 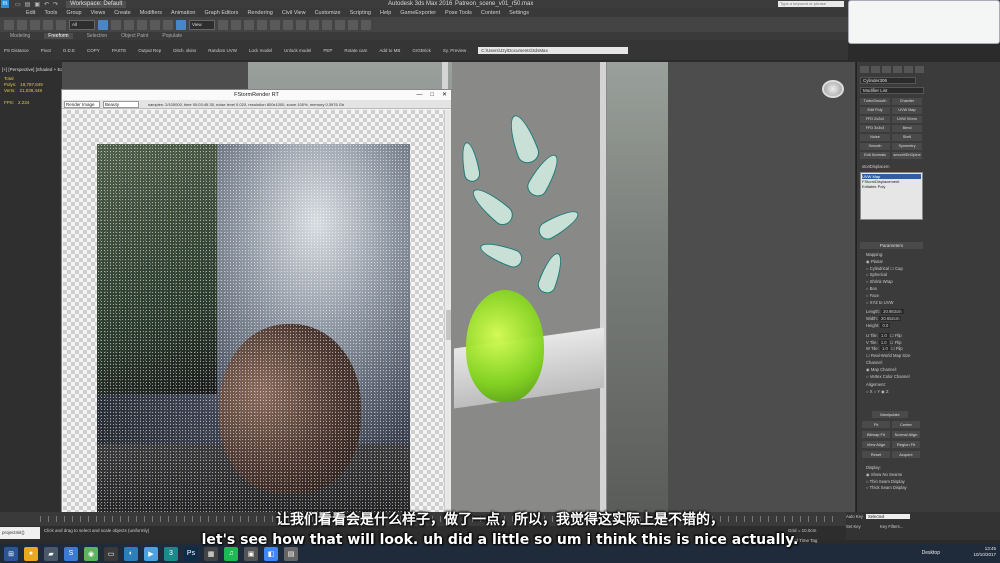 What do you see at coordinates (888, 80) in the screenshot?
I see `object-name-field: Cylinder306` at bounding box center [888, 80].